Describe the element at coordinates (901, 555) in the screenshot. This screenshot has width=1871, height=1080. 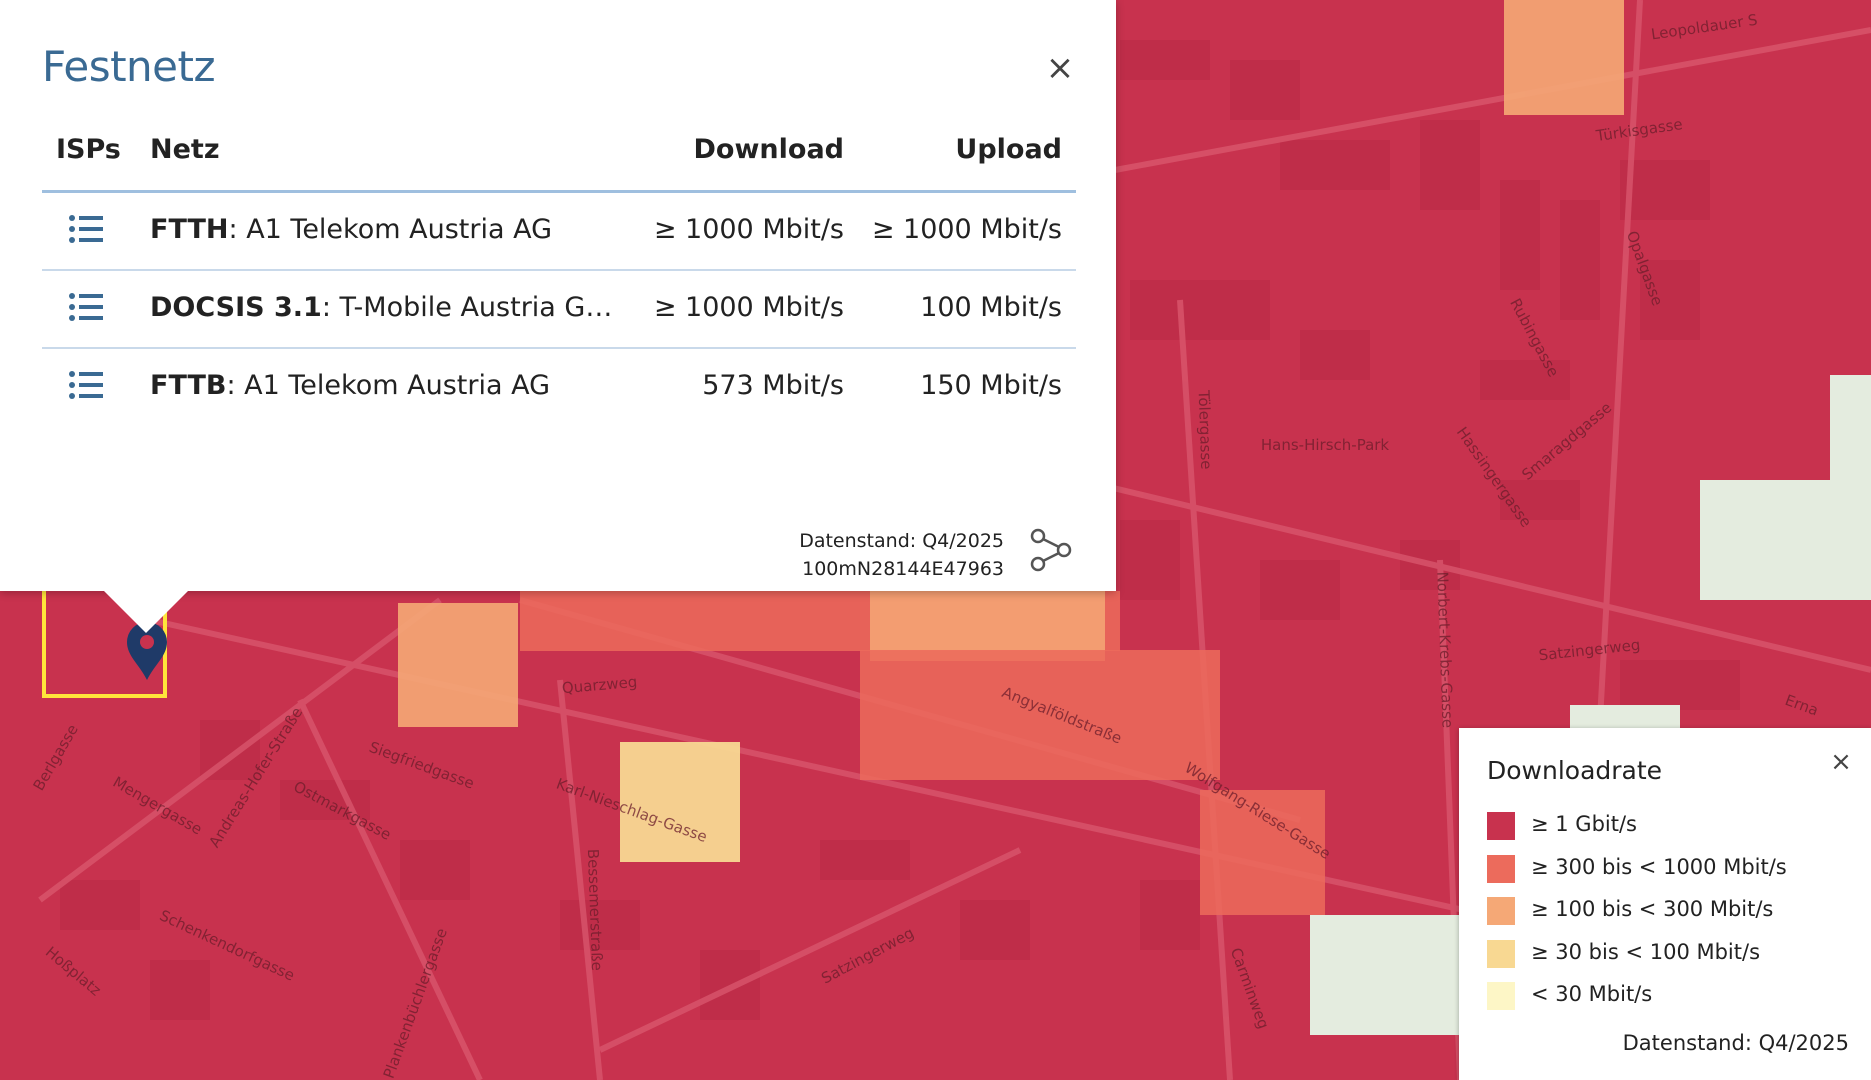
I see `popup-footer: Datenstand: Q4/2025 100mN28144E47963` at that location.